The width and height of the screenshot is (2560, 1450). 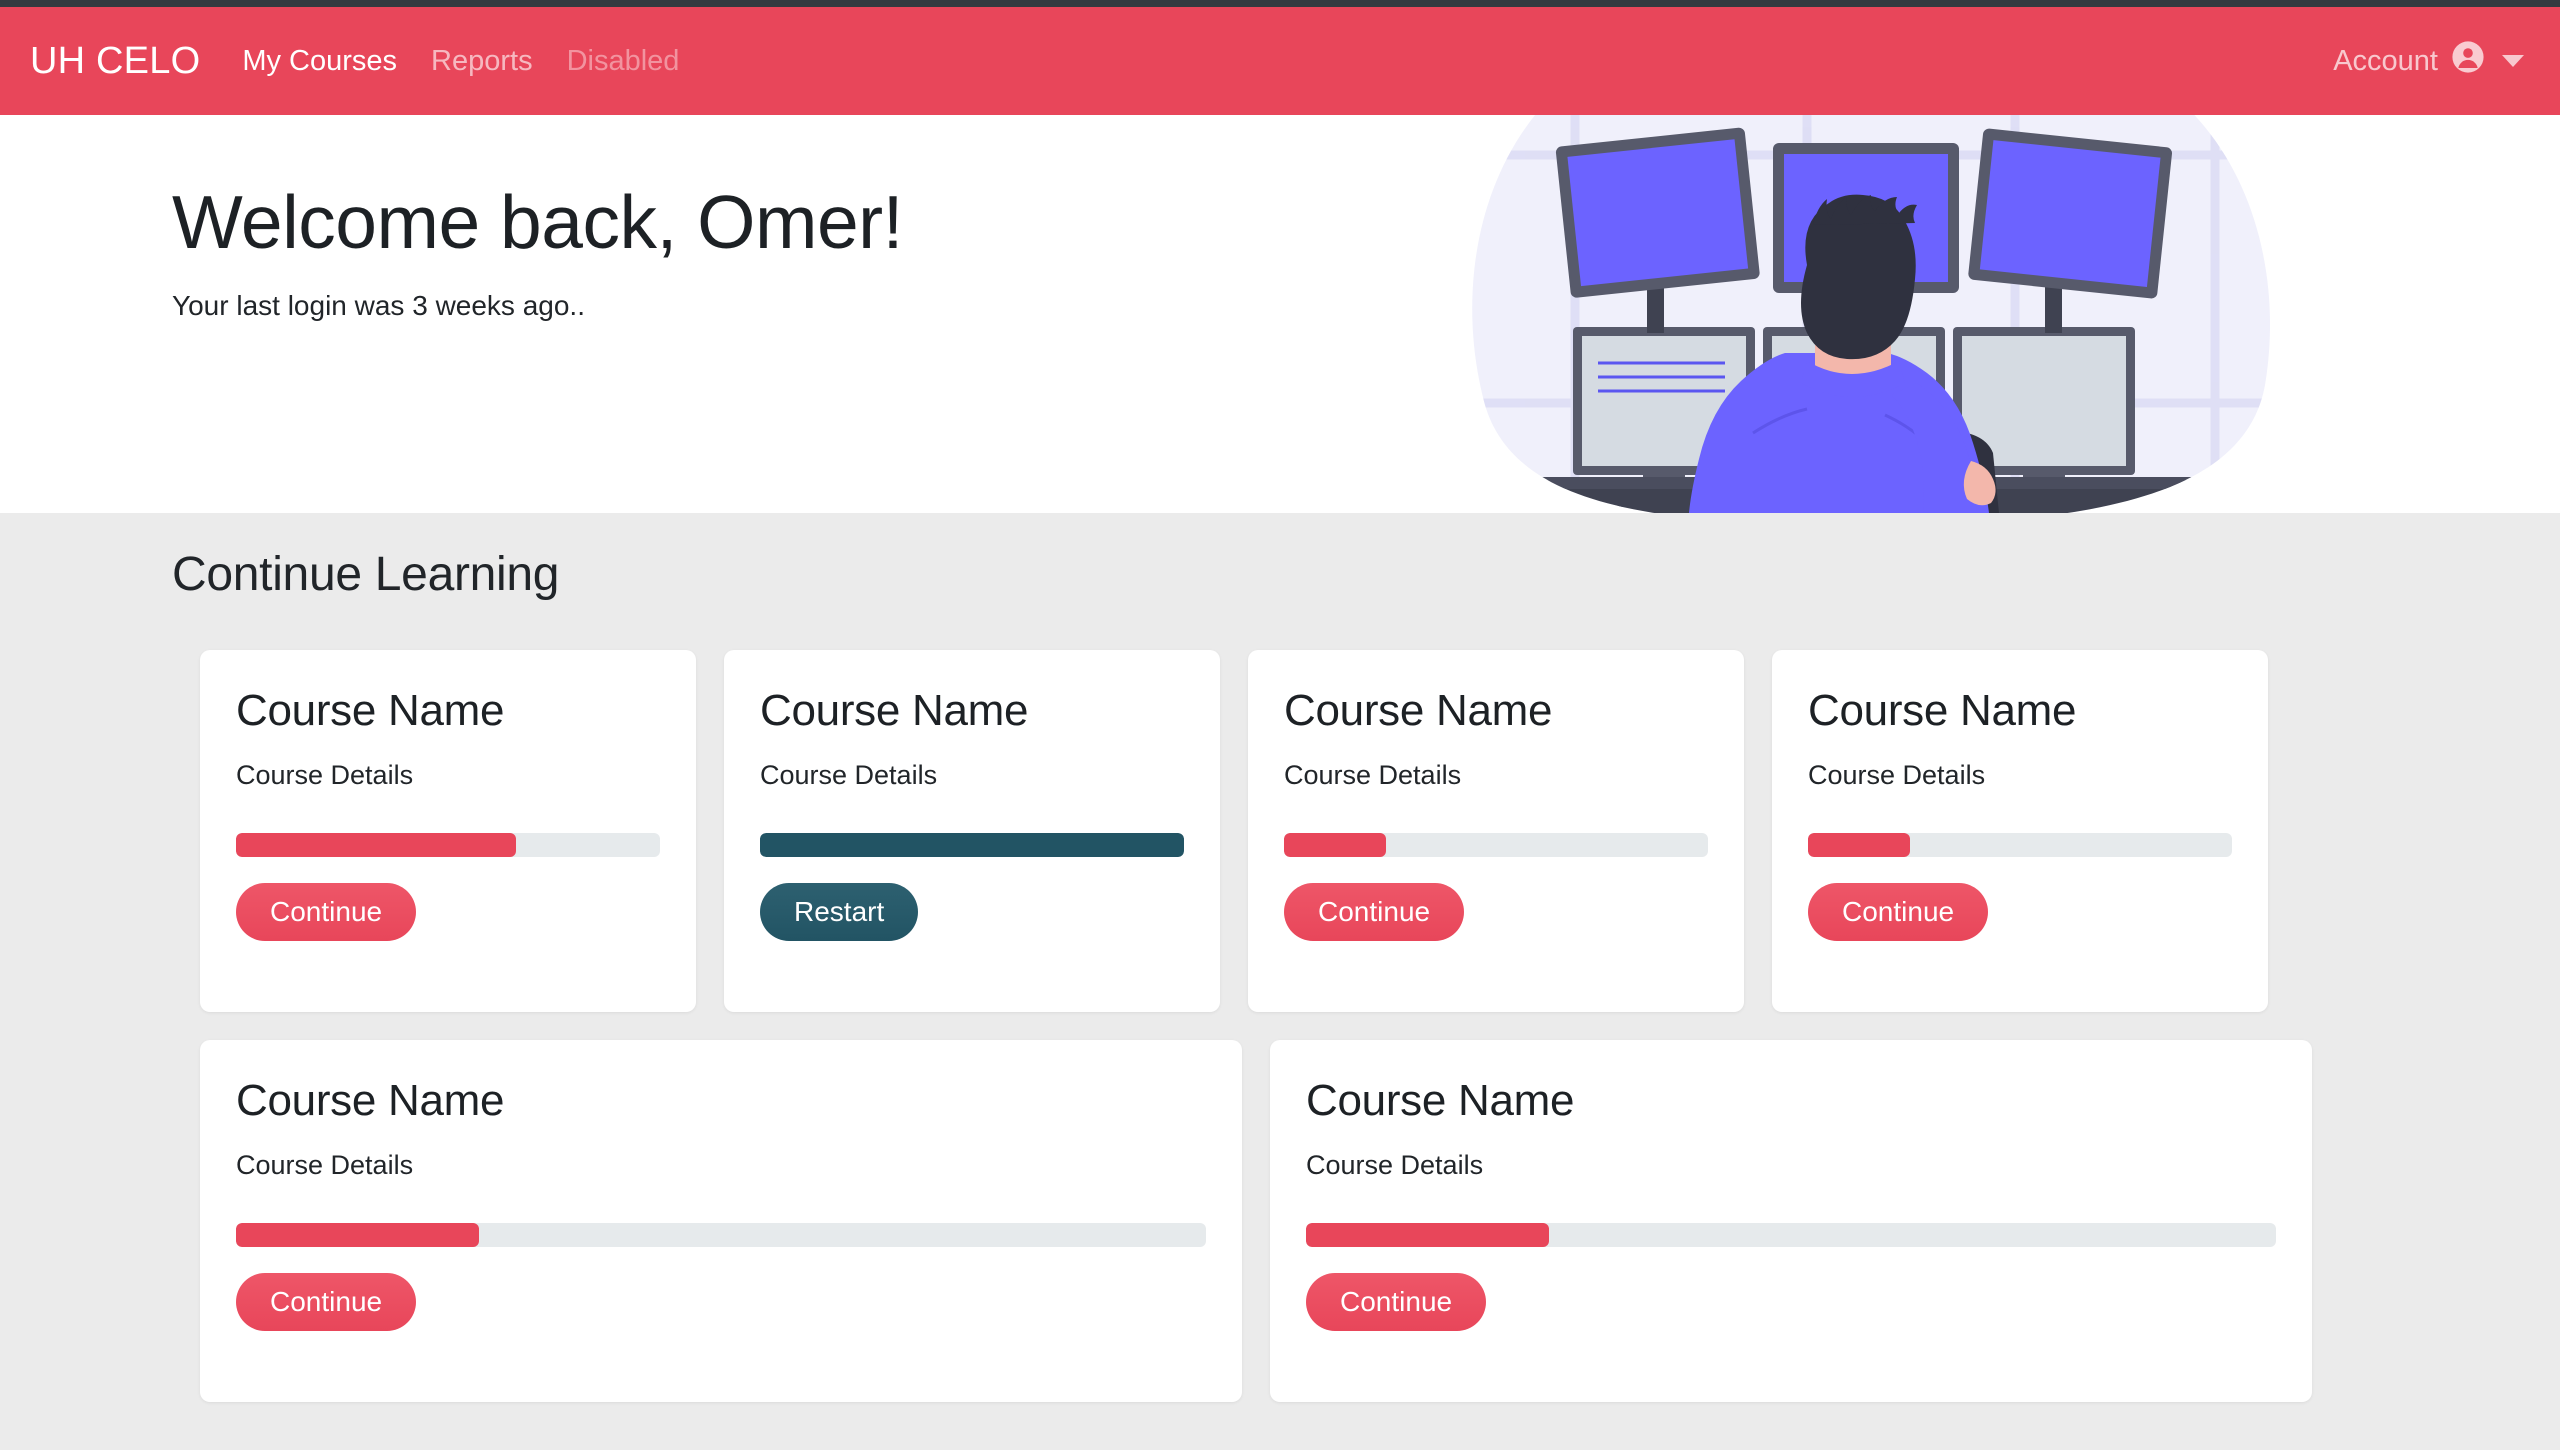 I want to click on chevron-down-icon, so click(x=2513, y=61).